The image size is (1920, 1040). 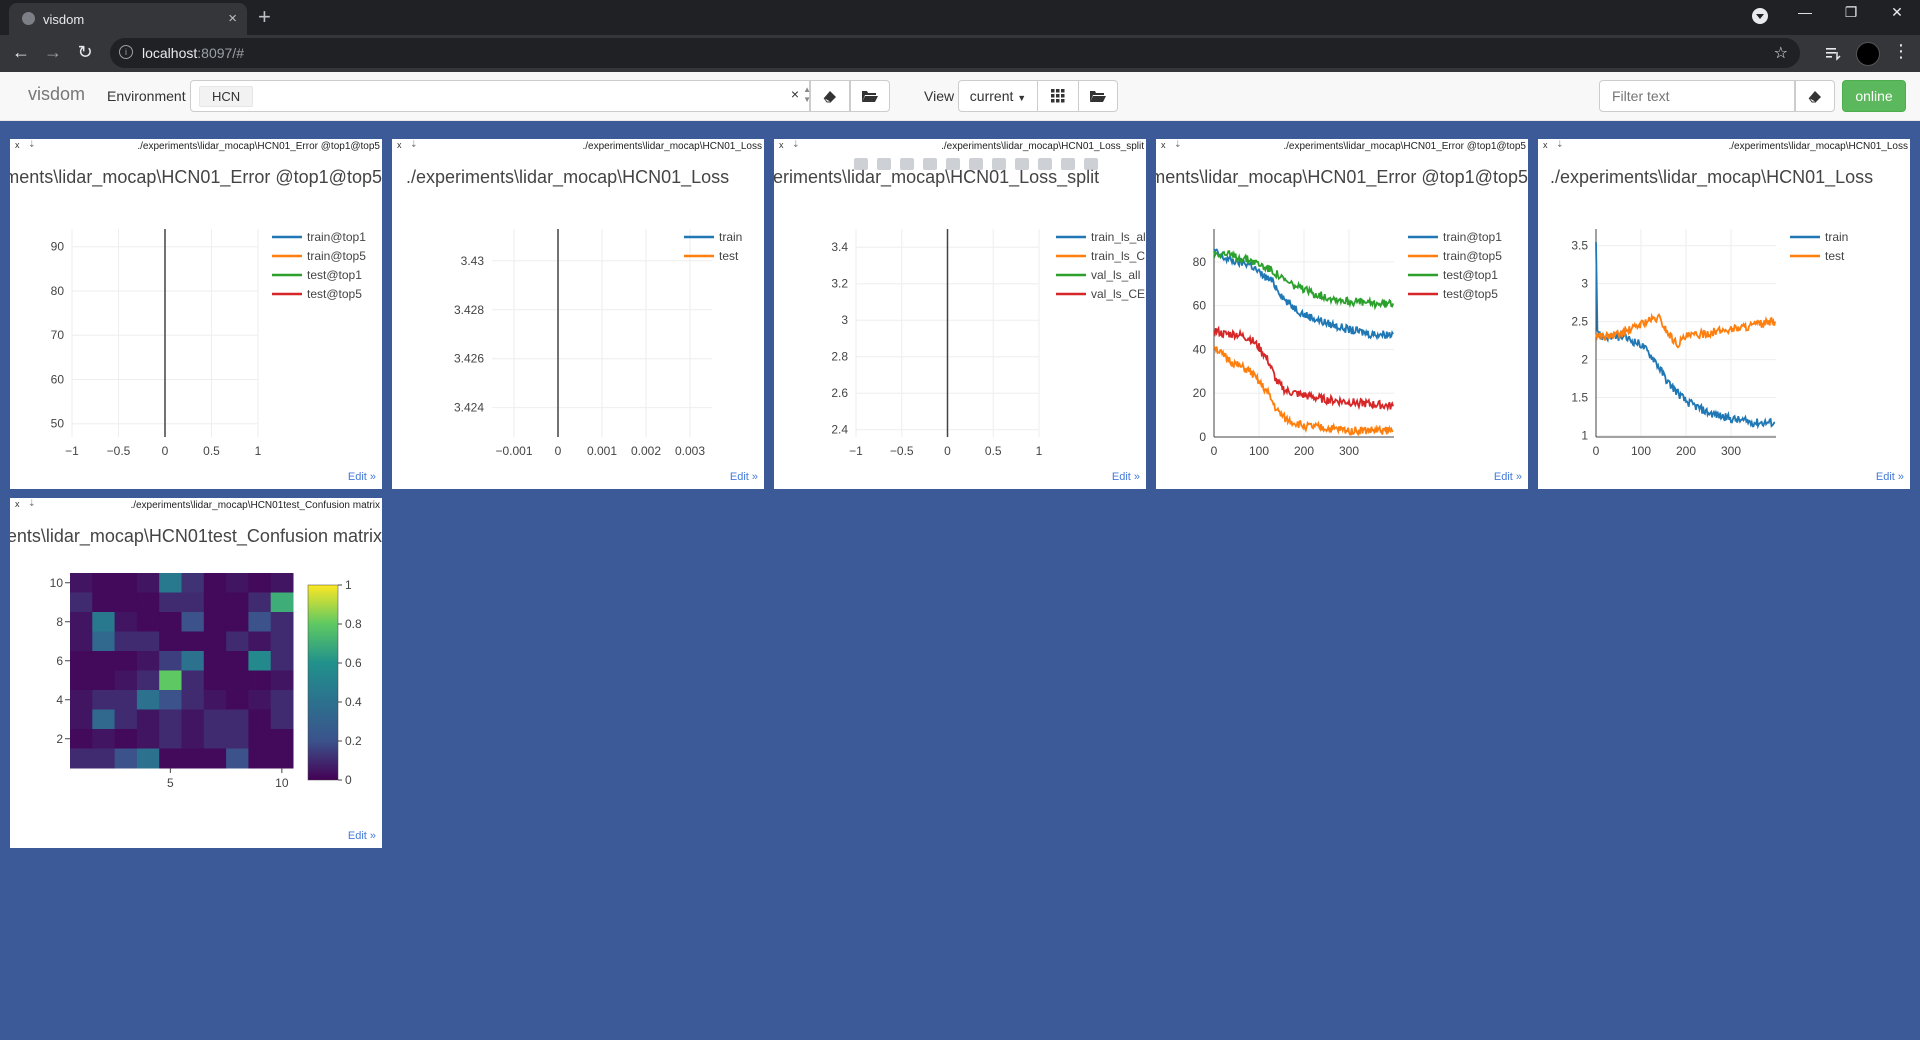 What do you see at coordinates (998, 96) in the screenshot?
I see `view-select: current ▼` at bounding box center [998, 96].